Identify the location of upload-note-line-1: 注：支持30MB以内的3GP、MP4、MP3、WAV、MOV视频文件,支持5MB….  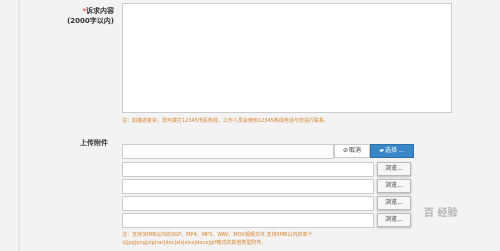
(217, 235).